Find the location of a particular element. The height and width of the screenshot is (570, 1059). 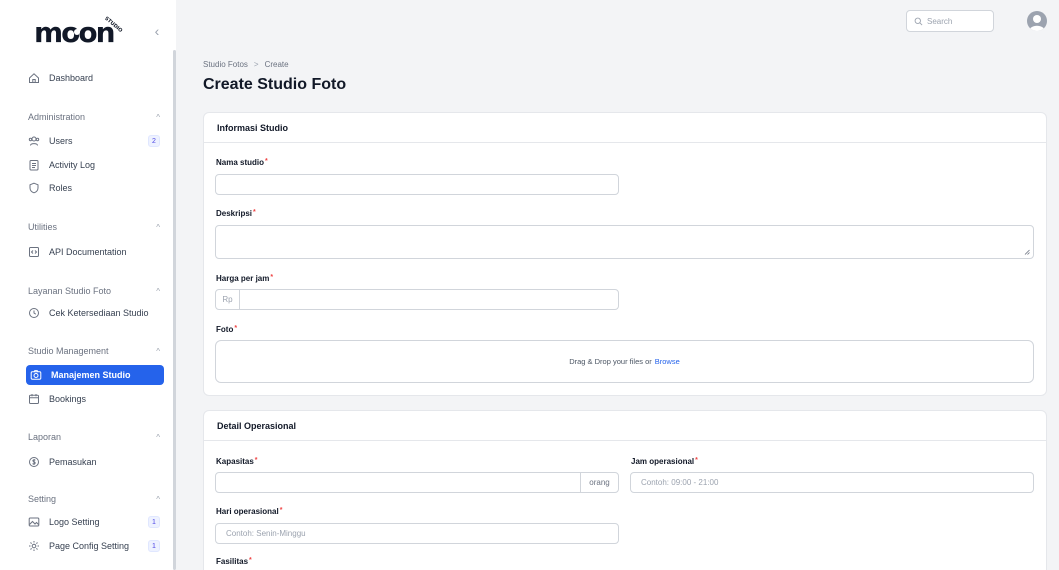

deskripsi-label: Deskripsi* is located at coordinates (236, 213).